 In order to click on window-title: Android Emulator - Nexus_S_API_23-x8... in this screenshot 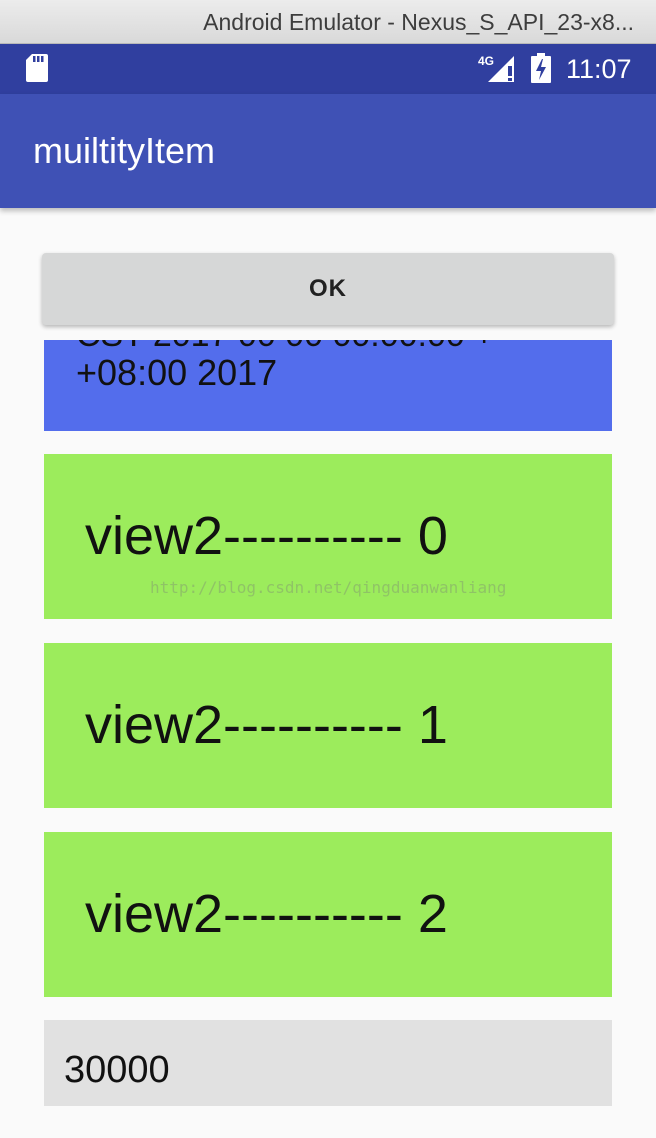, I will do `click(418, 22)`.